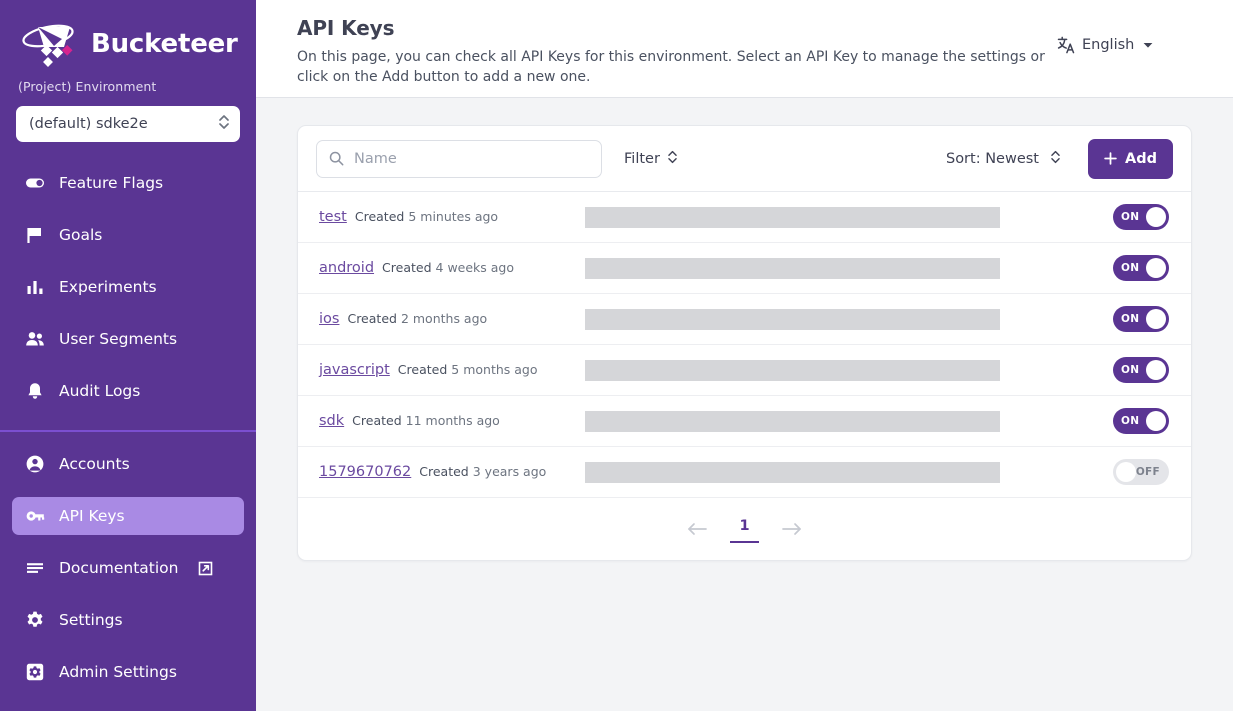  Describe the element at coordinates (452, 421) in the screenshot. I see `row-name-cell: sdk Created 11 months ago` at that location.